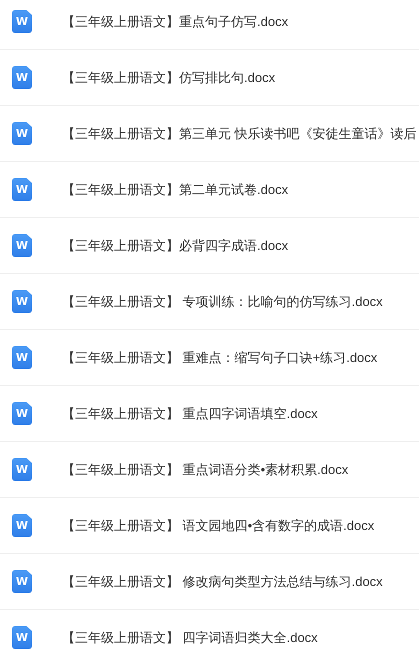 This screenshot has height=663, width=419. Describe the element at coordinates (190, 413) in the screenshot. I see `file-name: 【三年级上册语文】 重点四字词语填空.docx` at that location.